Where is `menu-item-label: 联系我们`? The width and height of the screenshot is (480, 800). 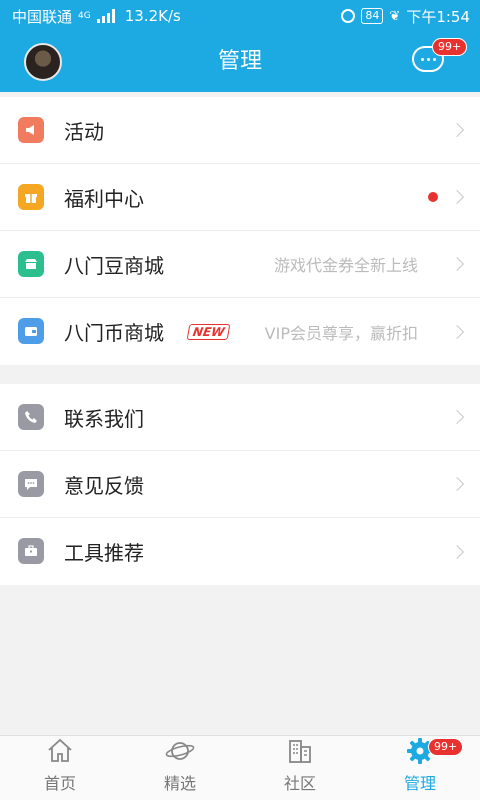
menu-item-label: 联系我们 is located at coordinates (104, 418).